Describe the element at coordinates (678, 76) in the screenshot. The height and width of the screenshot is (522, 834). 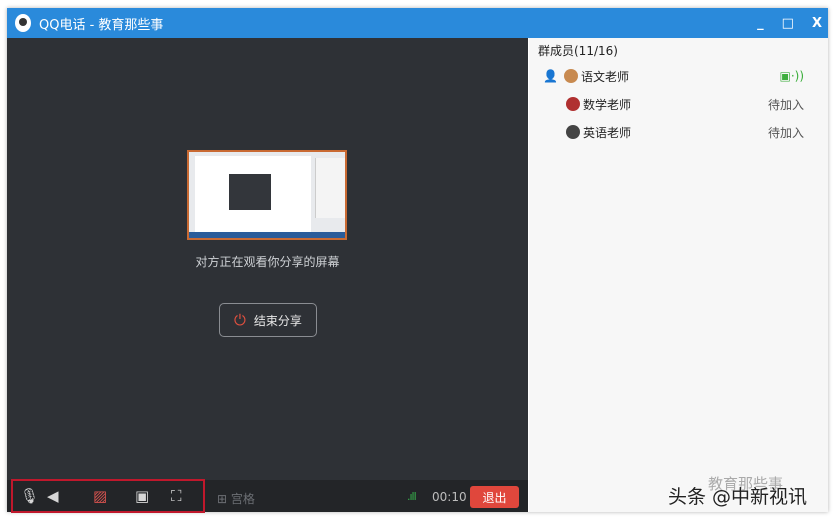
I see `member-item: 👤 语文老师 ▣·))` at that location.